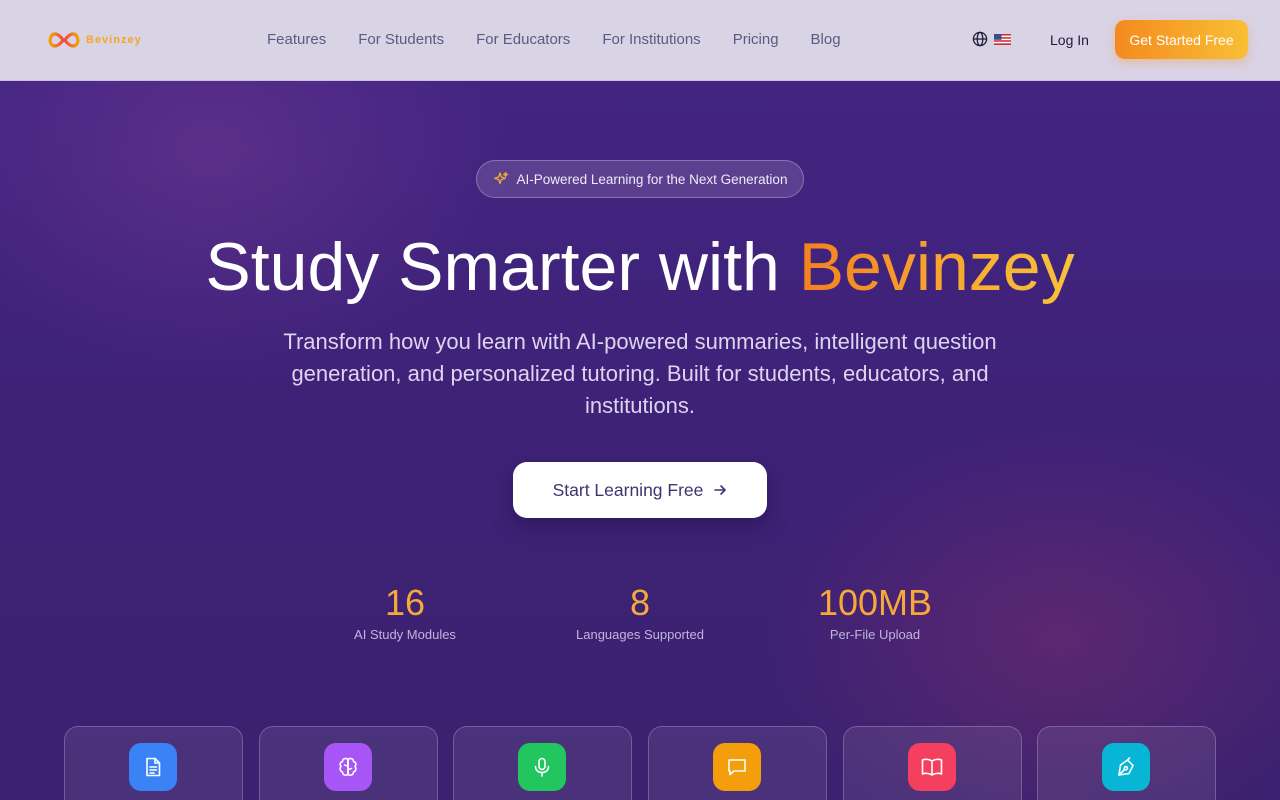 This screenshot has height=800, width=1280. Describe the element at coordinates (991, 39) in the screenshot. I see `language-selector` at that location.